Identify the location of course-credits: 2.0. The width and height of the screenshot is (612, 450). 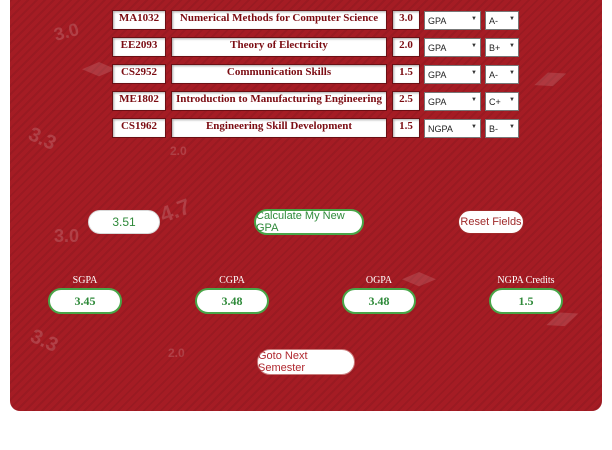
(406, 47).